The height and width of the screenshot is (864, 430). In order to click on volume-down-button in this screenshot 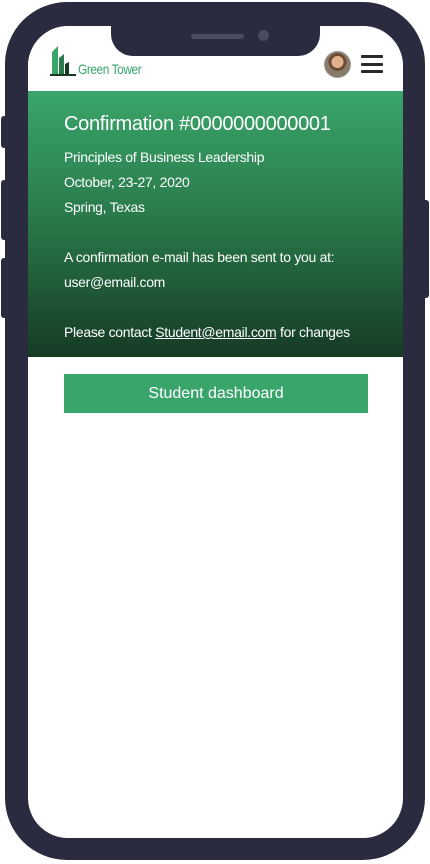, I will do `click(4, 288)`.